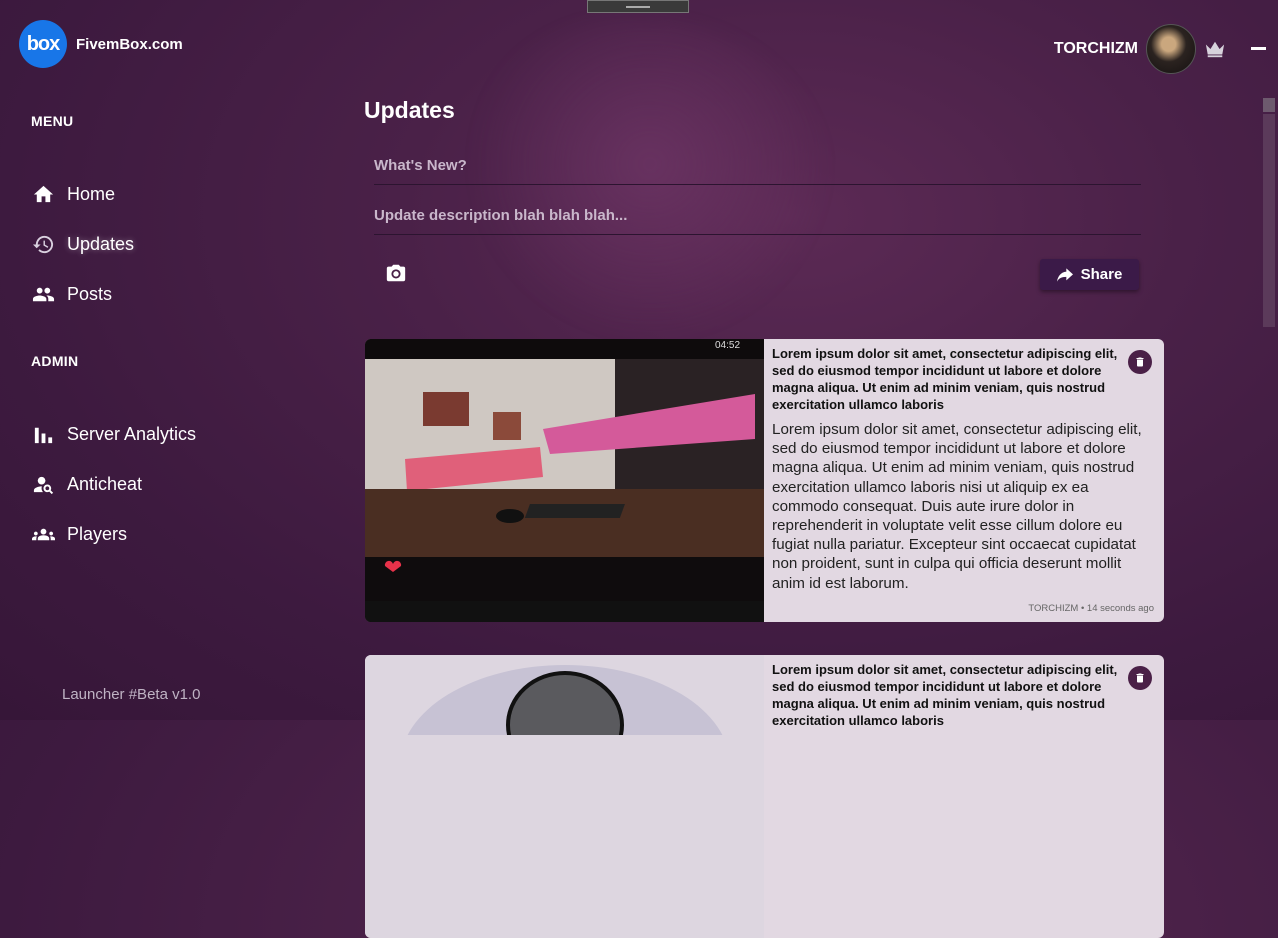 Image resolution: width=1278 pixels, height=938 pixels. What do you see at coordinates (132, 434) in the screenshot?
I see `sidebar-item-label: Server Analytics` at bounding box center [132, 434].